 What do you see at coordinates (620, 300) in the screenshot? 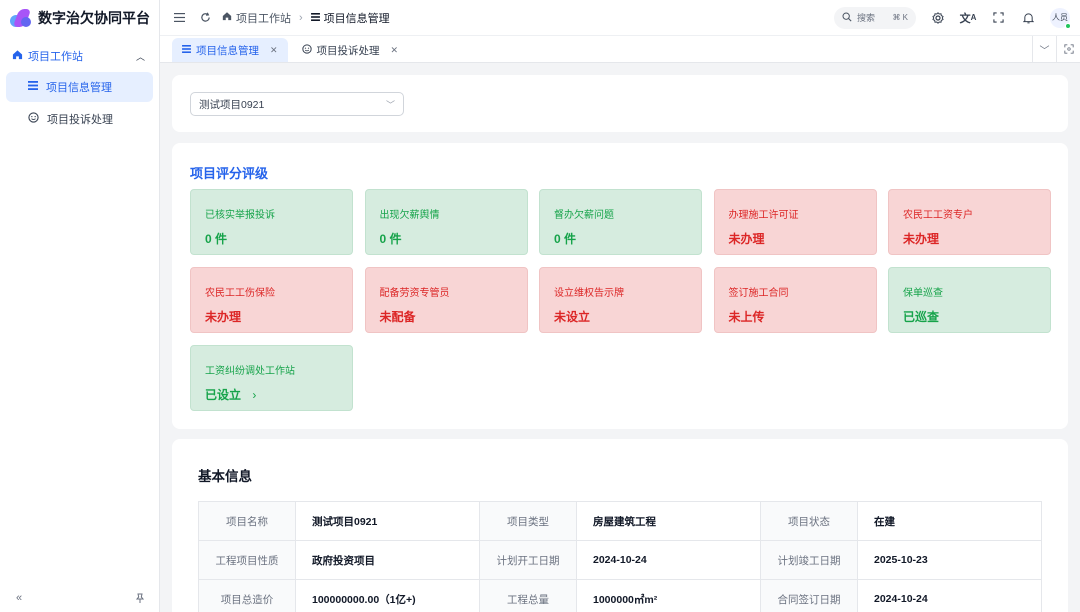
I see `rating-item-rights-notice-board: 设立维权告示牌 未设立` at bounding box center [620, 300].